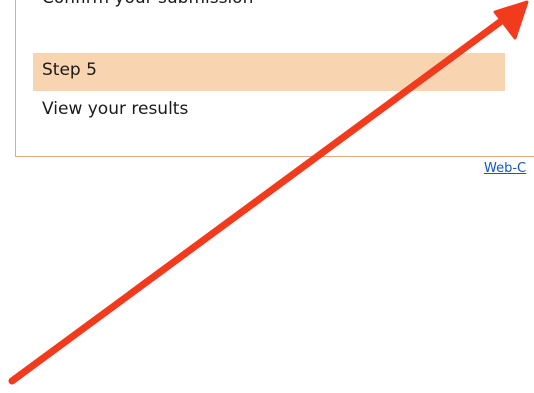 This screenshot has height=393, width=534. What do you see at coordinates (269, 72) in the screenshot?
I see `step-5-highlight` at bounding box center [269, 72].